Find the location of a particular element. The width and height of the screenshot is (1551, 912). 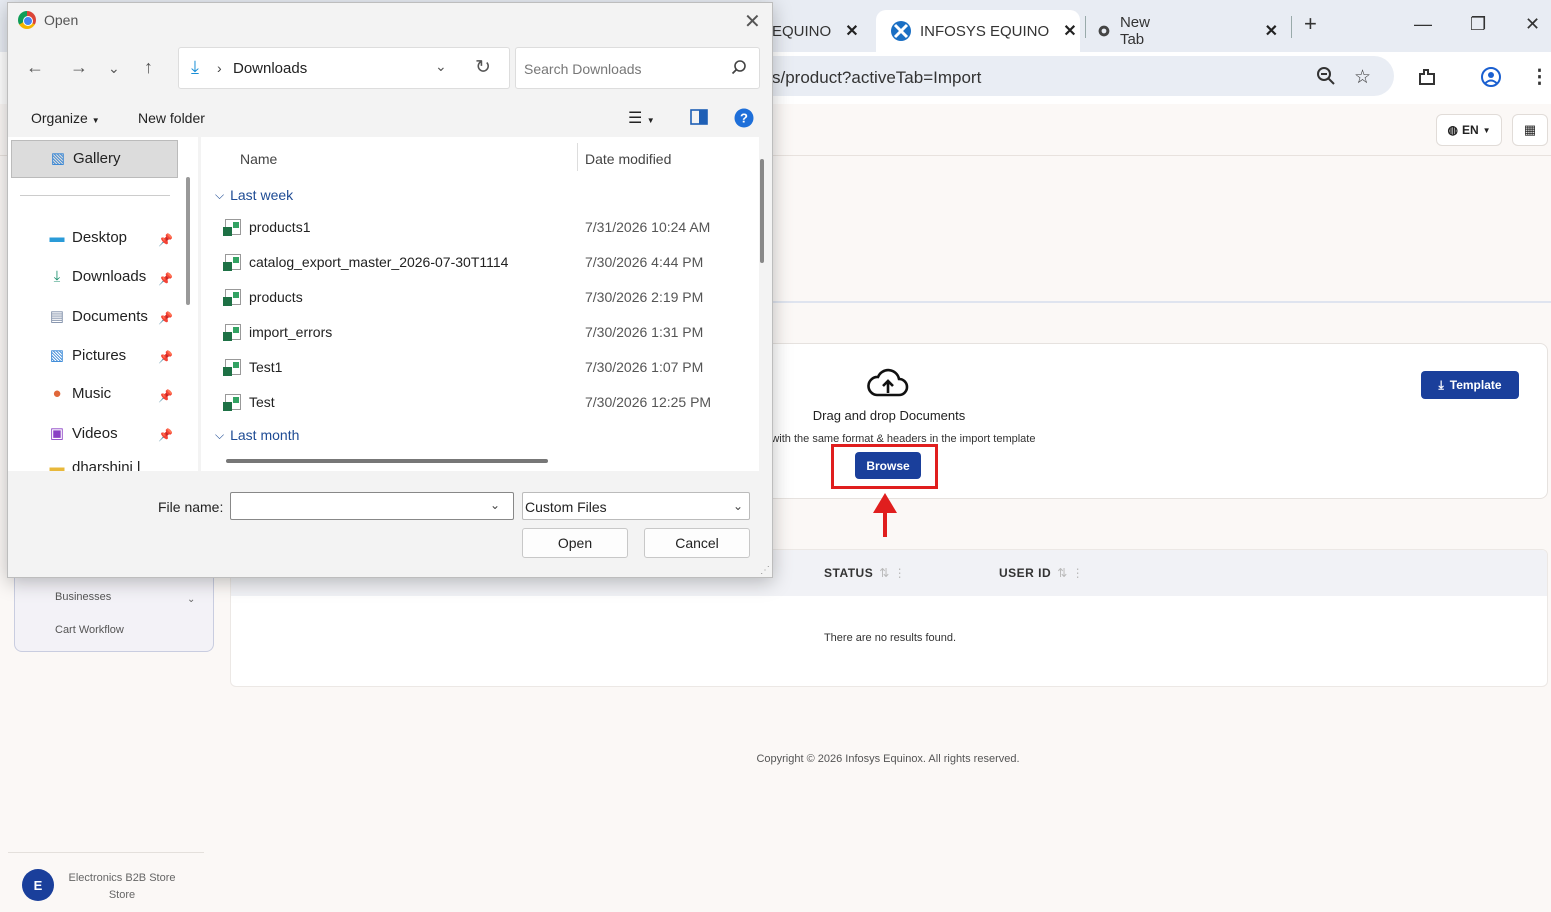

chevron-down-icon: ⌄ is located at coordinates (191, 599).